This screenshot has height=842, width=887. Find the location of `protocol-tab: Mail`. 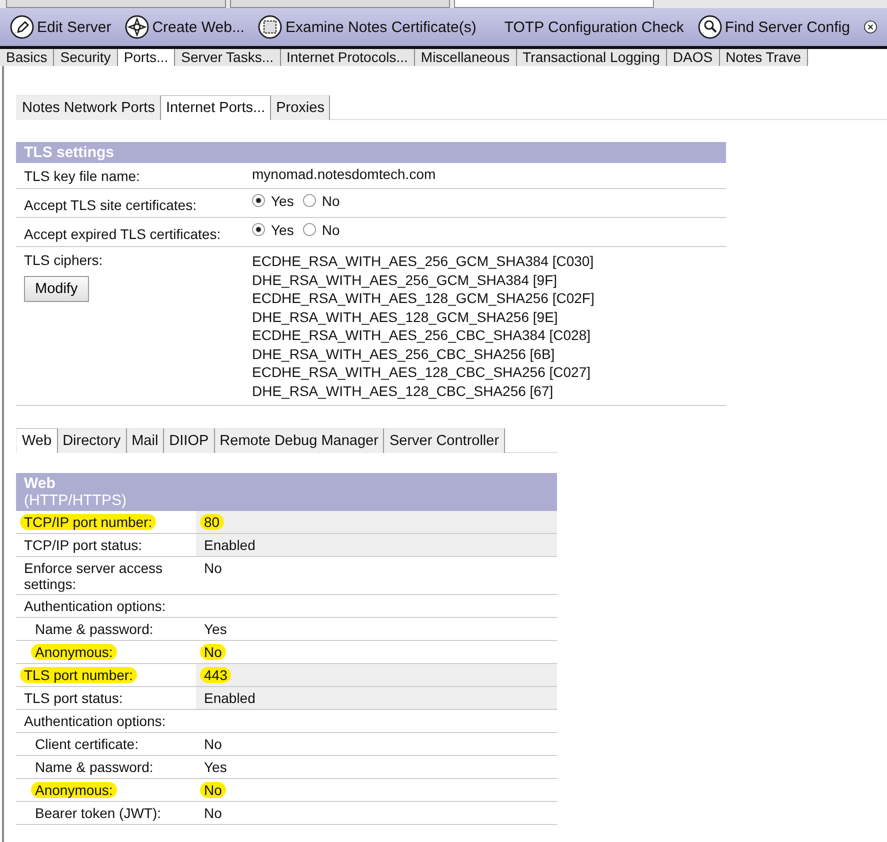

protocol-tab: Mail is located at coordinates (145, 440).